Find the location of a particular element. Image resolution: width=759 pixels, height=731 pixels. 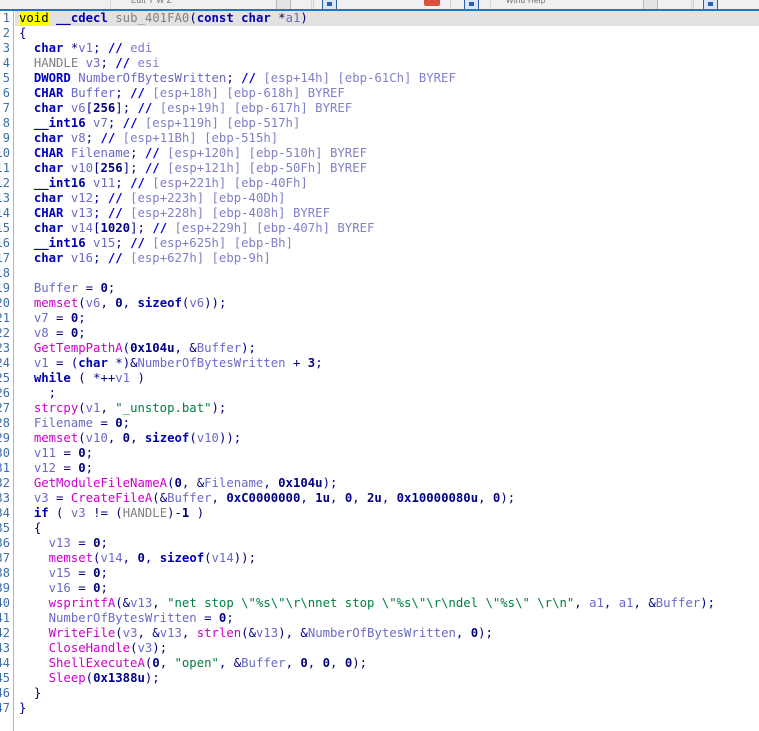

line-number: 21 is located at coordinates (5, 318).